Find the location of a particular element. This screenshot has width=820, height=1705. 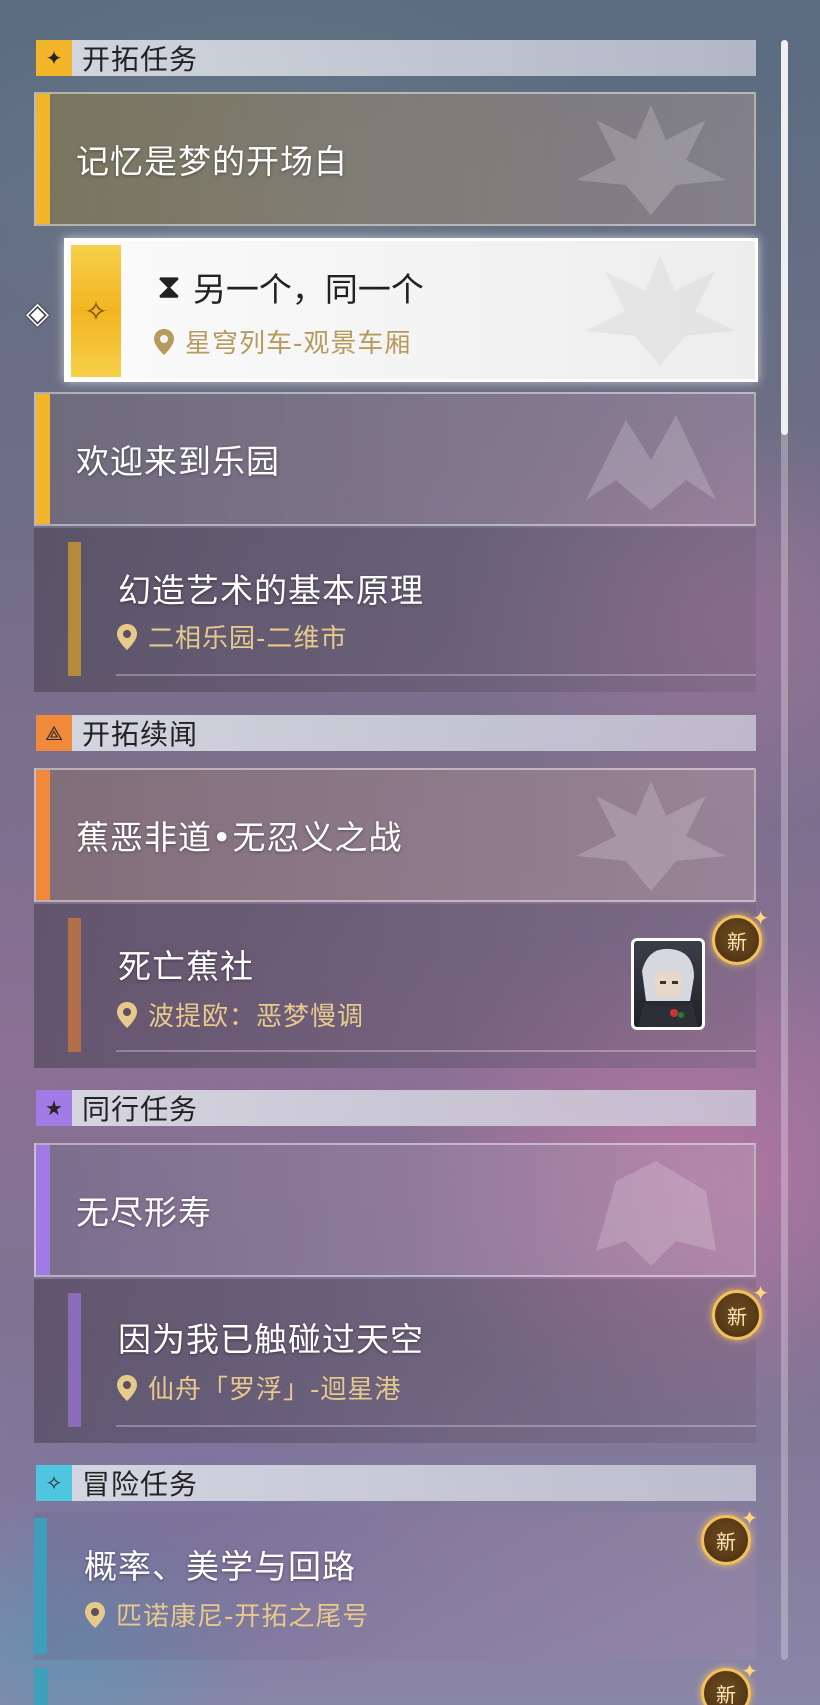

scrollbar-thumb is located at coordinates (784, 237).